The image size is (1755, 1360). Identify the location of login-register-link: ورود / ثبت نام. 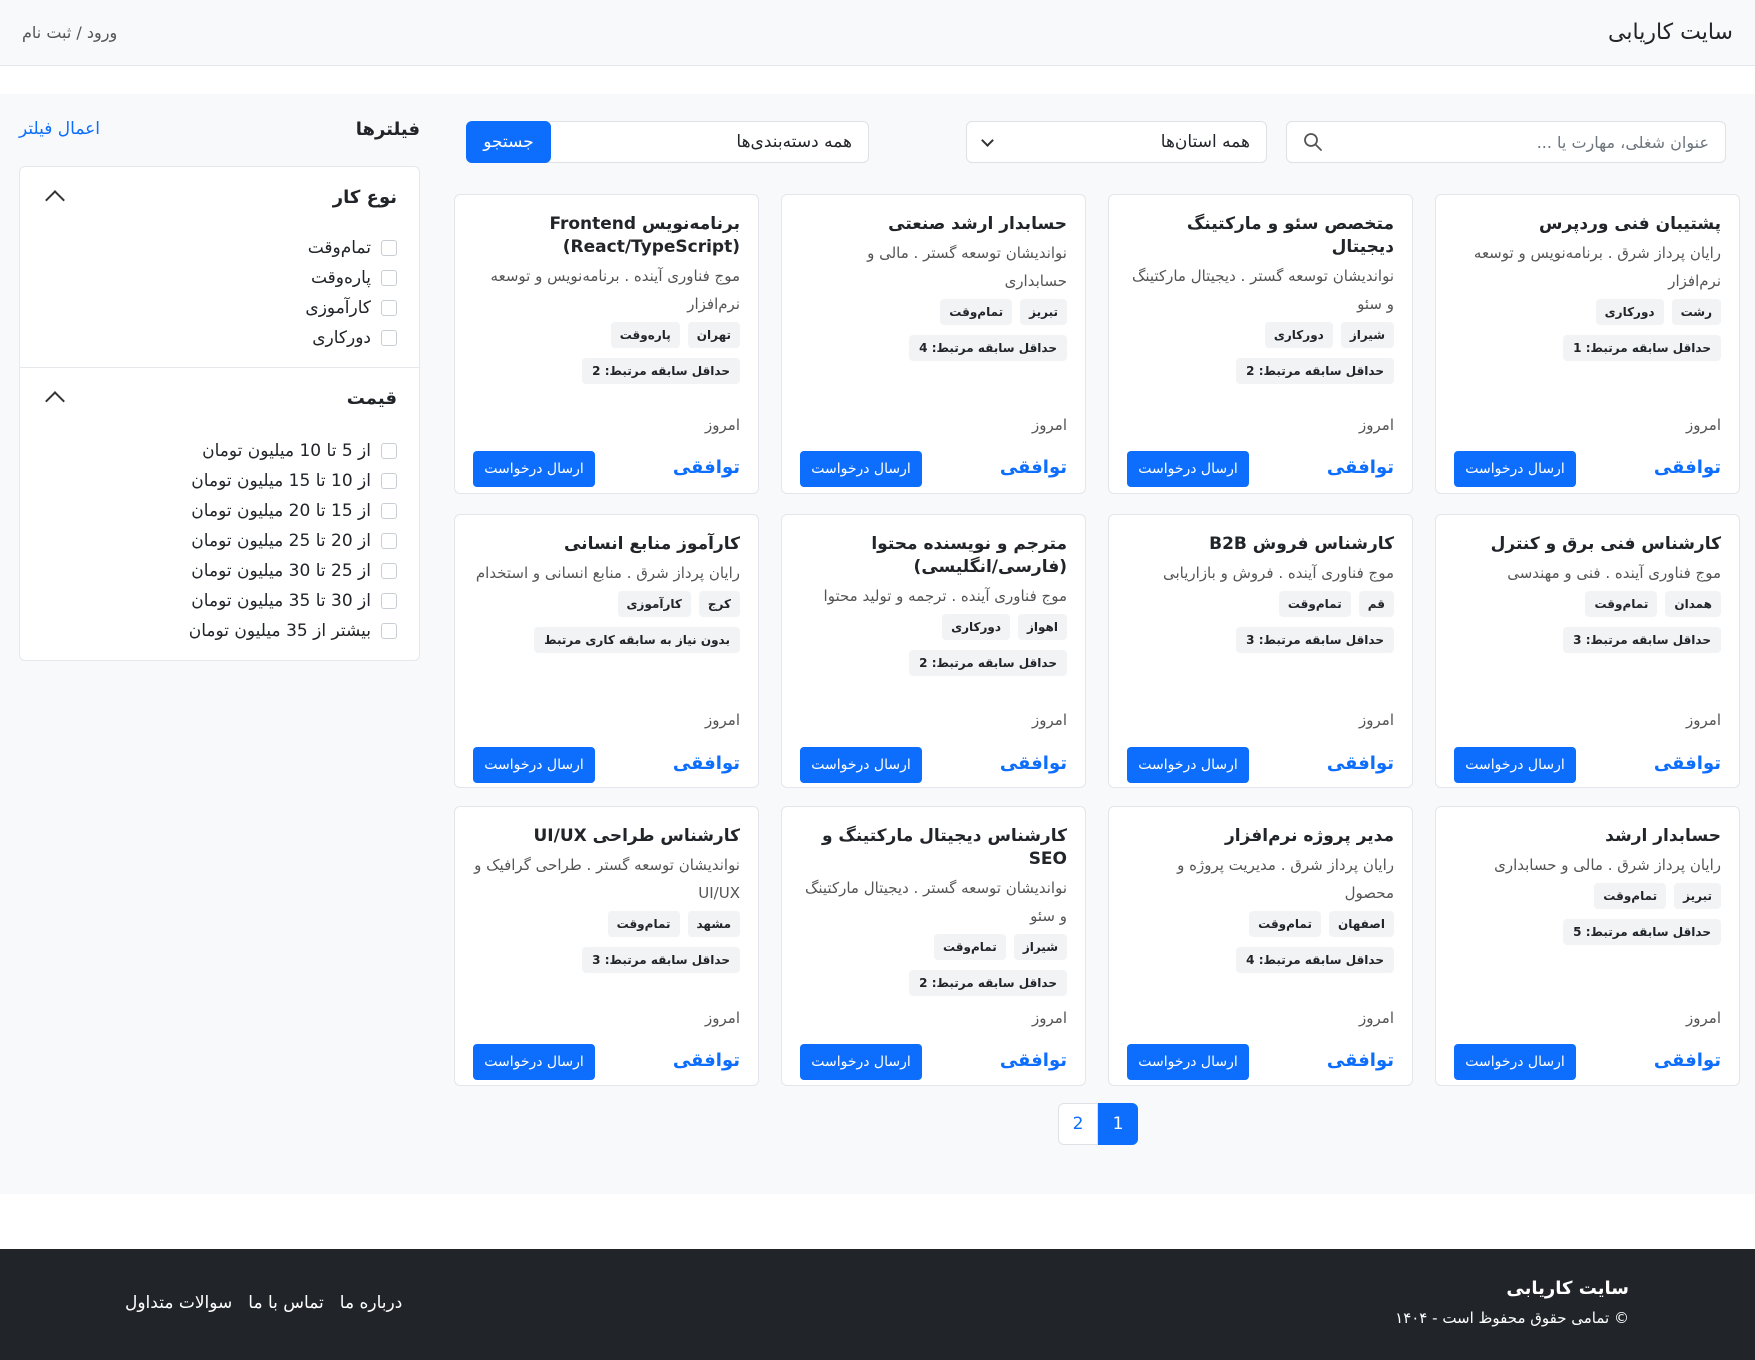
(69, 32).